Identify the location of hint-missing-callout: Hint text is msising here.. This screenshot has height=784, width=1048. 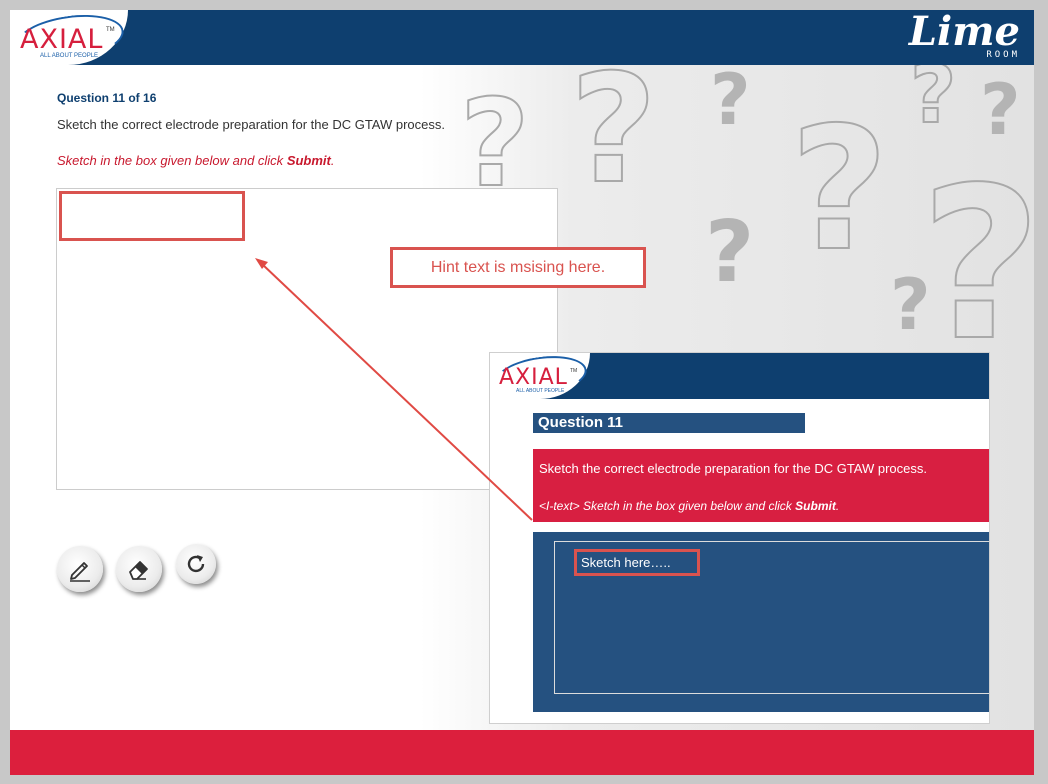
(518, 267).